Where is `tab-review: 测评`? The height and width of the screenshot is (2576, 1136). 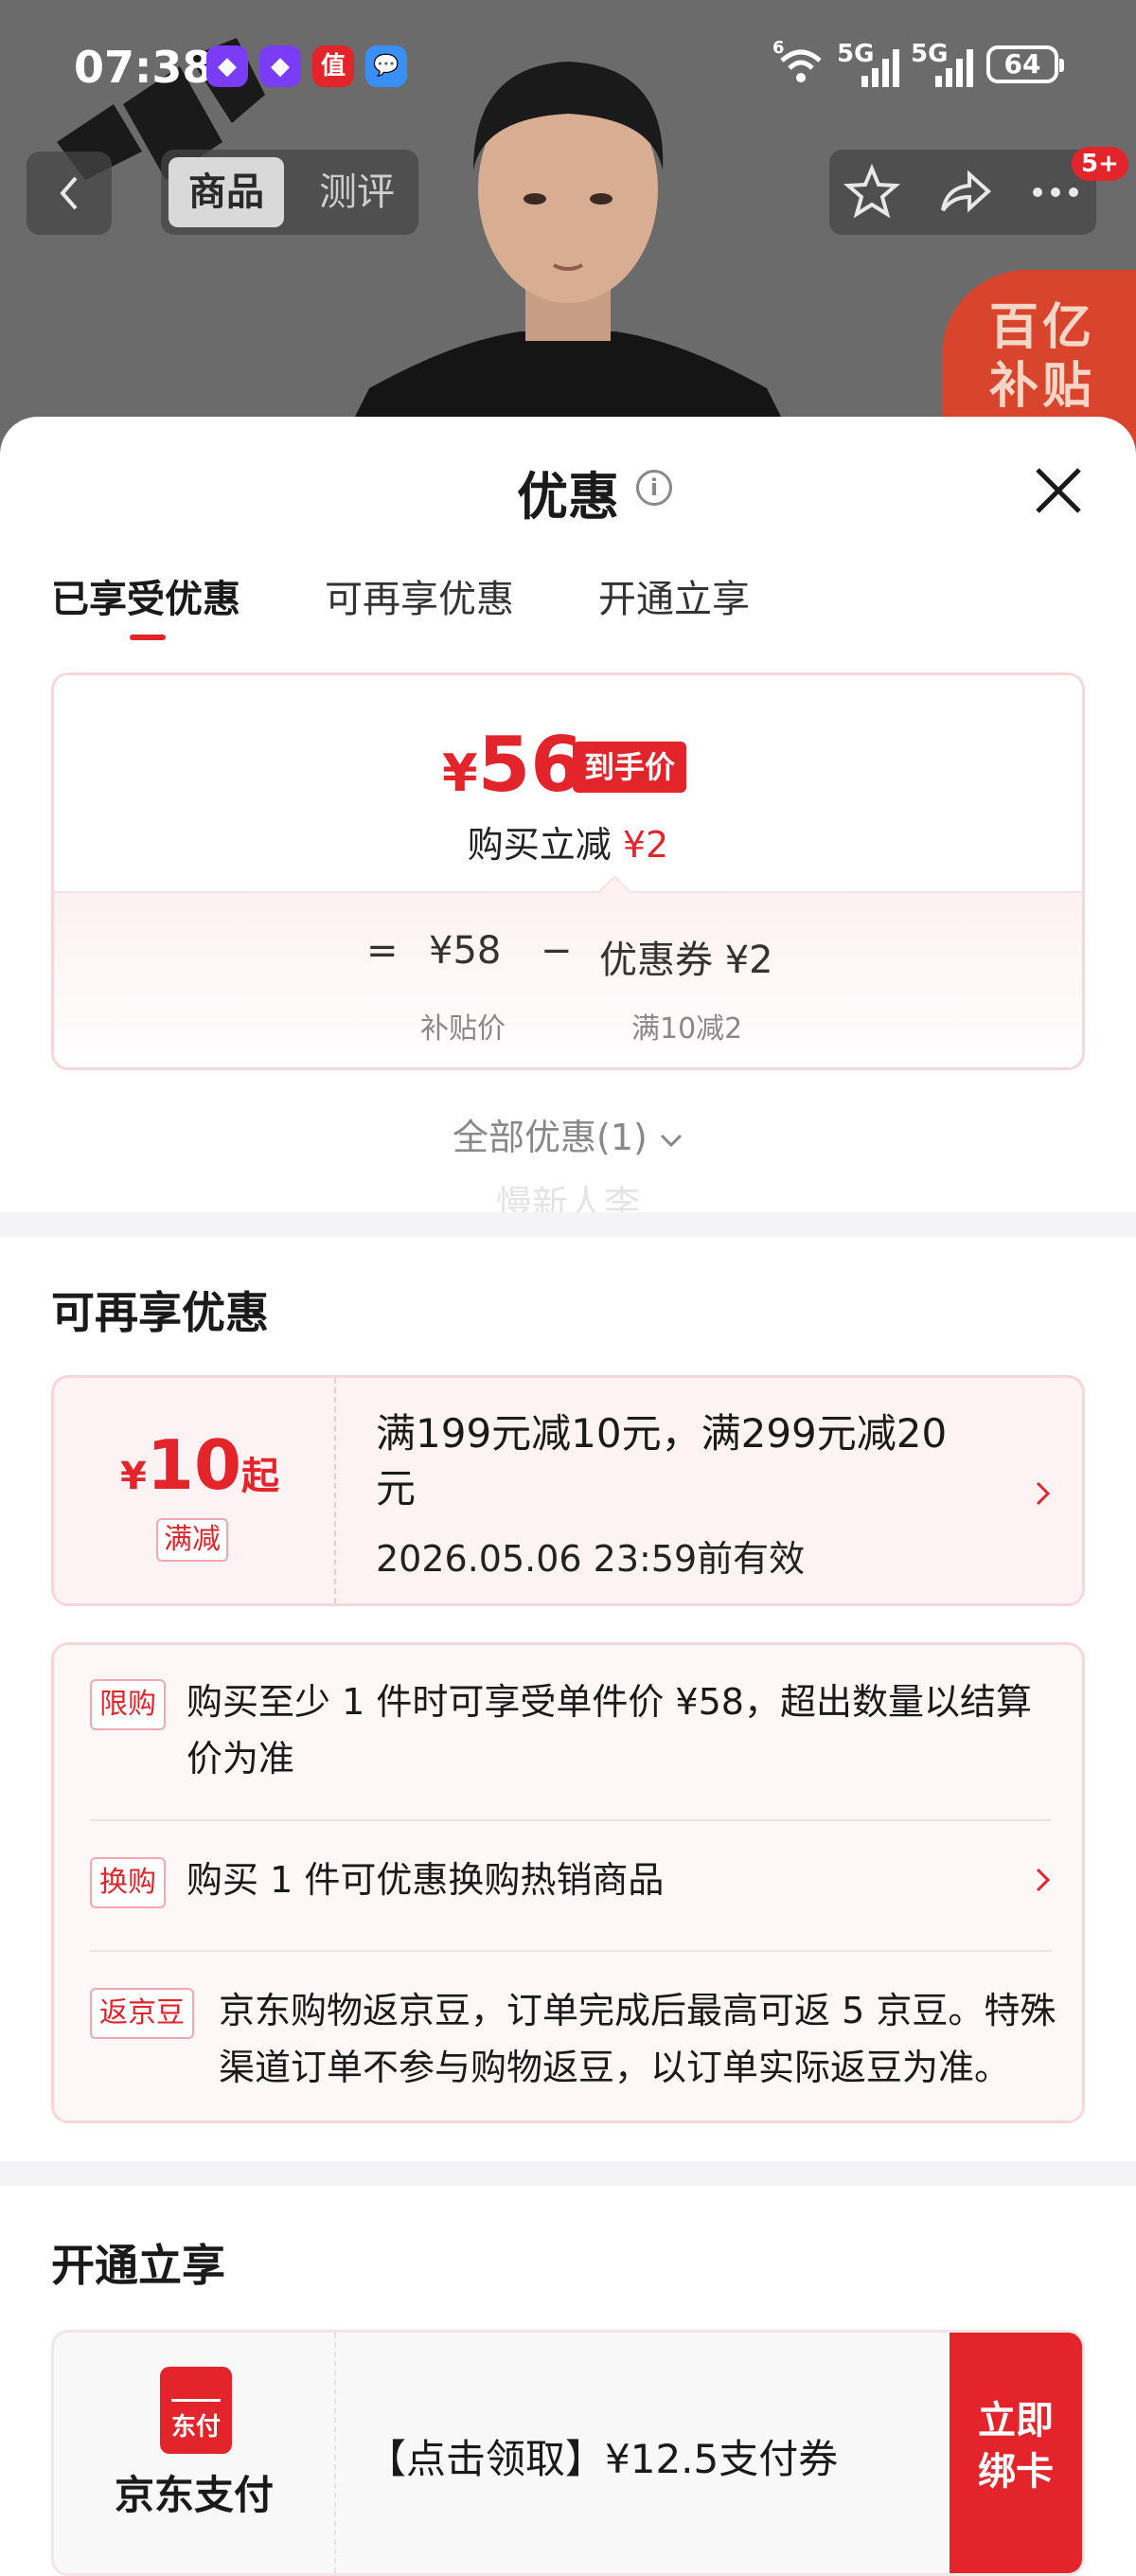 tab-review: 测评 is located at coordinates (357, 192).